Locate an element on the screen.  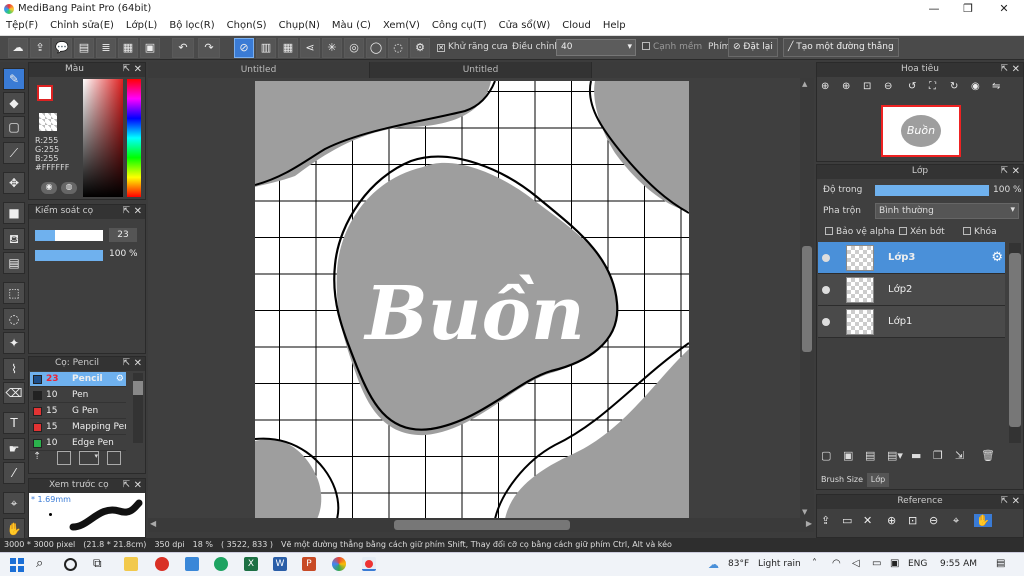
layer-row: Lớp3 ⚙ is located at coordinates (911, 258).